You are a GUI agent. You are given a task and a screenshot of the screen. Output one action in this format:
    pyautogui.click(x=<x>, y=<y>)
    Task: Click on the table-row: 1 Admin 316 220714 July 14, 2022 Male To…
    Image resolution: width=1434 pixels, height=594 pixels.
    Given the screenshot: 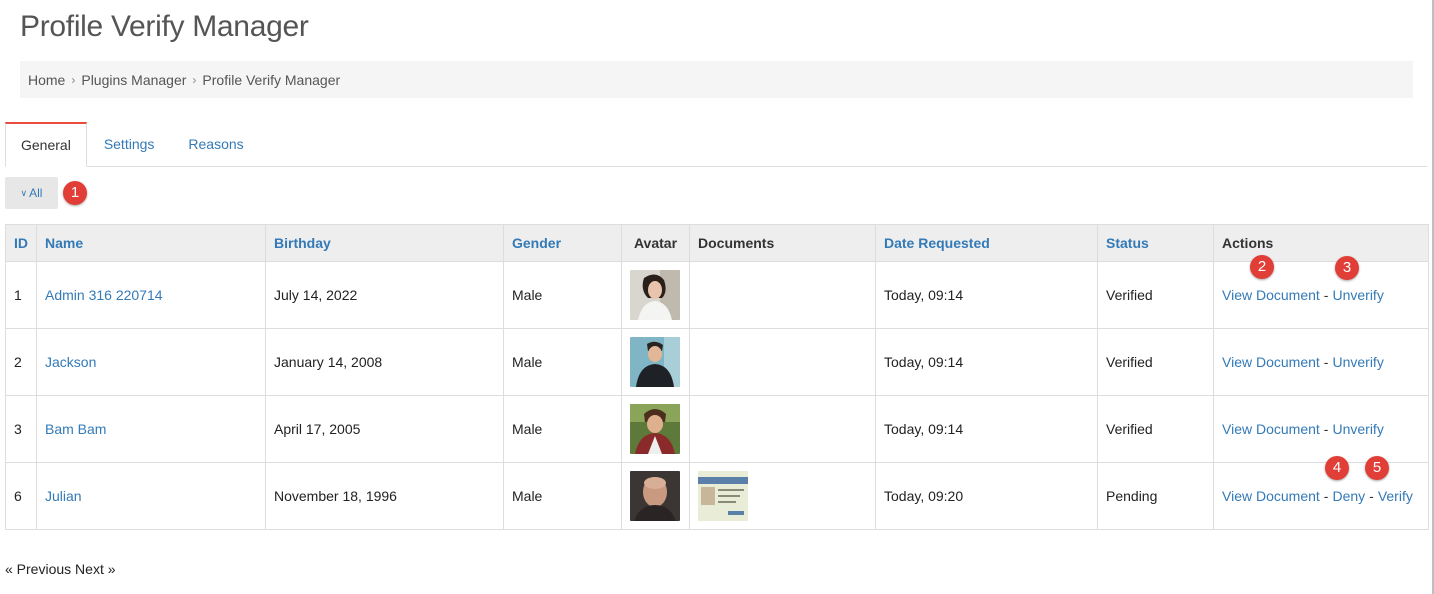 What is the action you would take?
    pyautogui.click(x=717, y=295)
    